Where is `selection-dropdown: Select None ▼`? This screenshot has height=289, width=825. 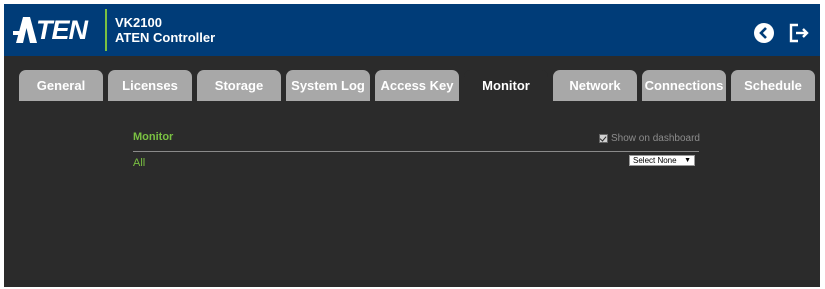
selection-dropdown: Select None ▼ is located at coordinates (662, 160).